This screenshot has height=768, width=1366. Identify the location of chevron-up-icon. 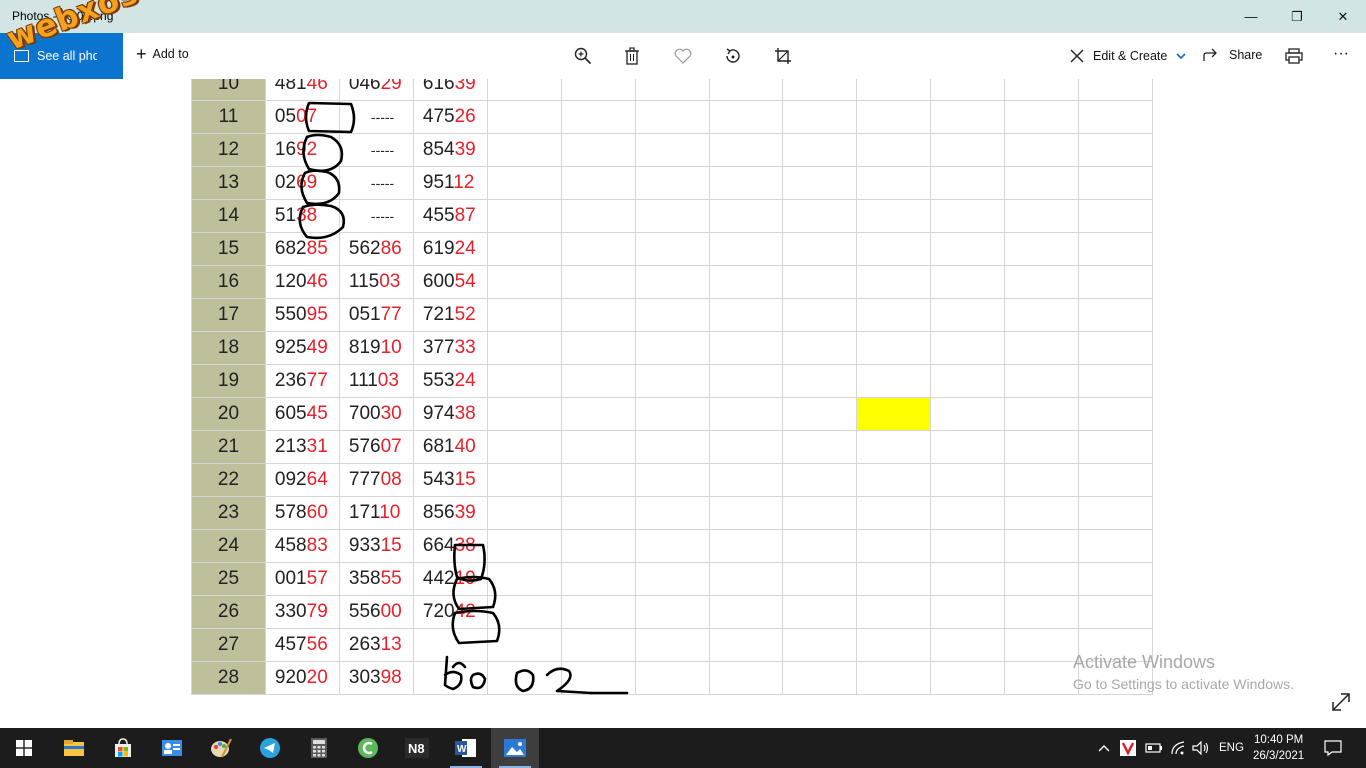
(1104, 748).